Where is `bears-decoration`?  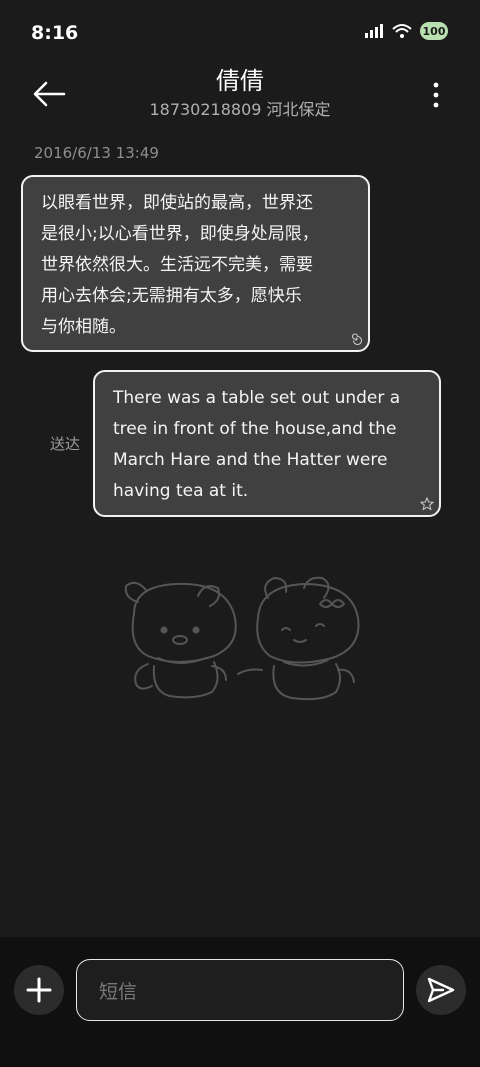 bears-decoration is located at coordinates (242, 638).